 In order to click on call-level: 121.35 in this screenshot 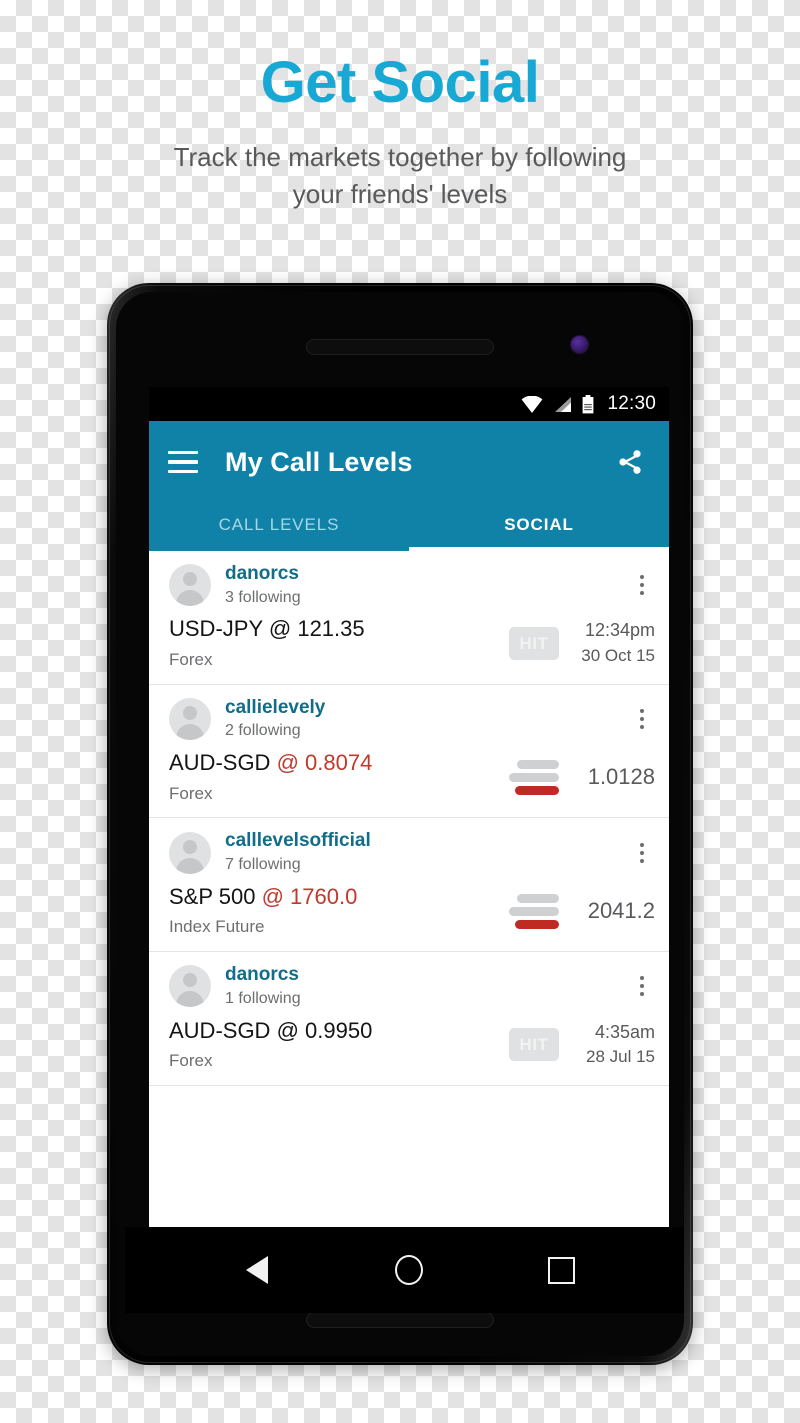, I will do `click(331, 629)`.